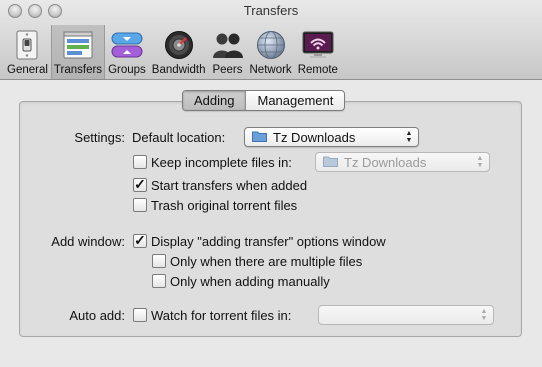 This screenshot has width=542, height=367. I want to click on add-window-label: Add window:, so click(88, 241).